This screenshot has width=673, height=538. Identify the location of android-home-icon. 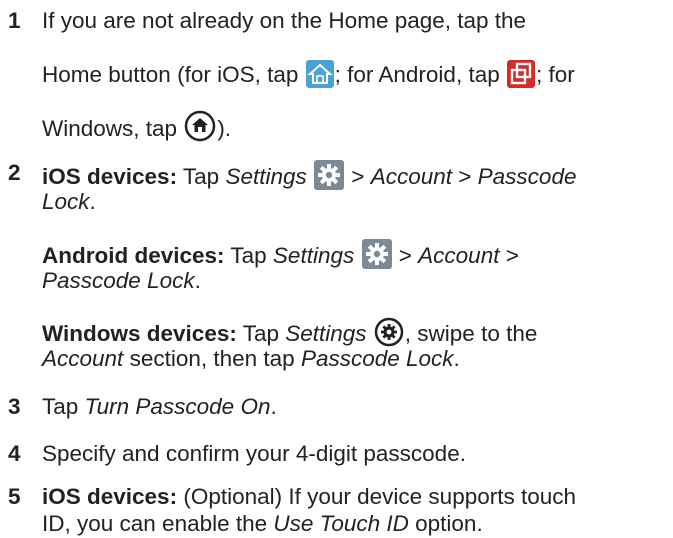
(520, 77).